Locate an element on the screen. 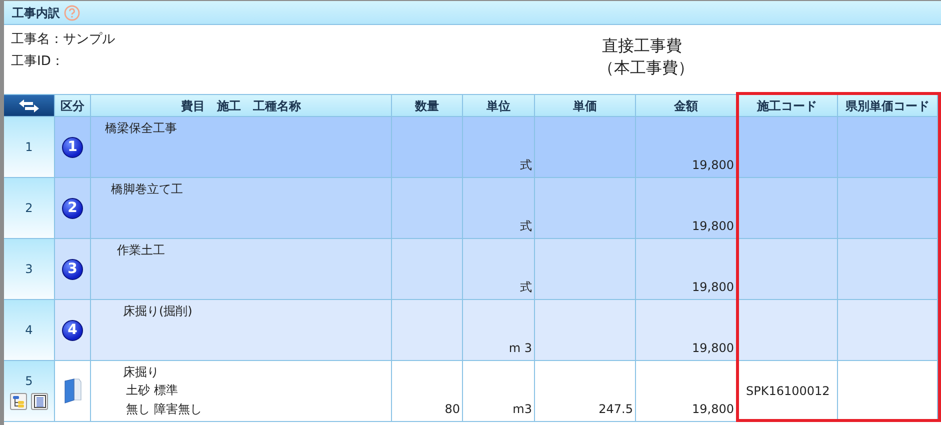  item-name: 作業土工 is located at coordinates (141, 250).